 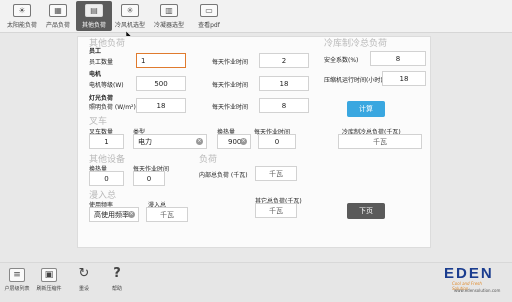 What do you see at coordinates (170, 141) in the screenshot?
I see `forklift-type-select: 电力 ×` at bounding box center [170, 141].